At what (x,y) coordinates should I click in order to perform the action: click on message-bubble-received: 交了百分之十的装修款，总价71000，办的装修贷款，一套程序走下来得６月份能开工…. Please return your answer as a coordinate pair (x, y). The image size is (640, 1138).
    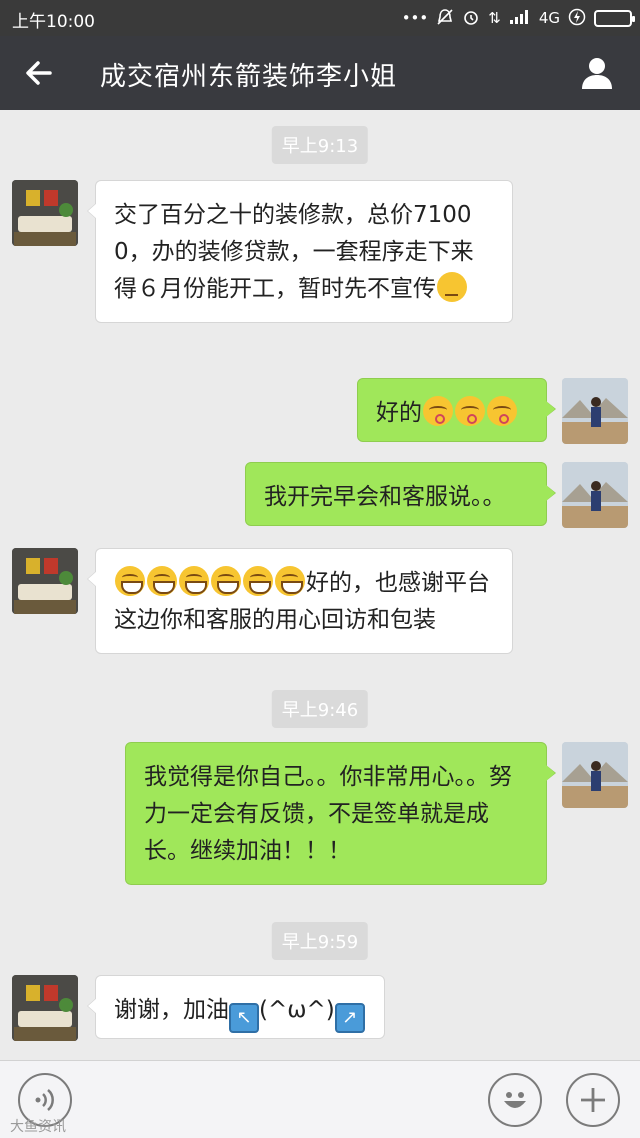
    Looking at the image, I should click on (300, 251).